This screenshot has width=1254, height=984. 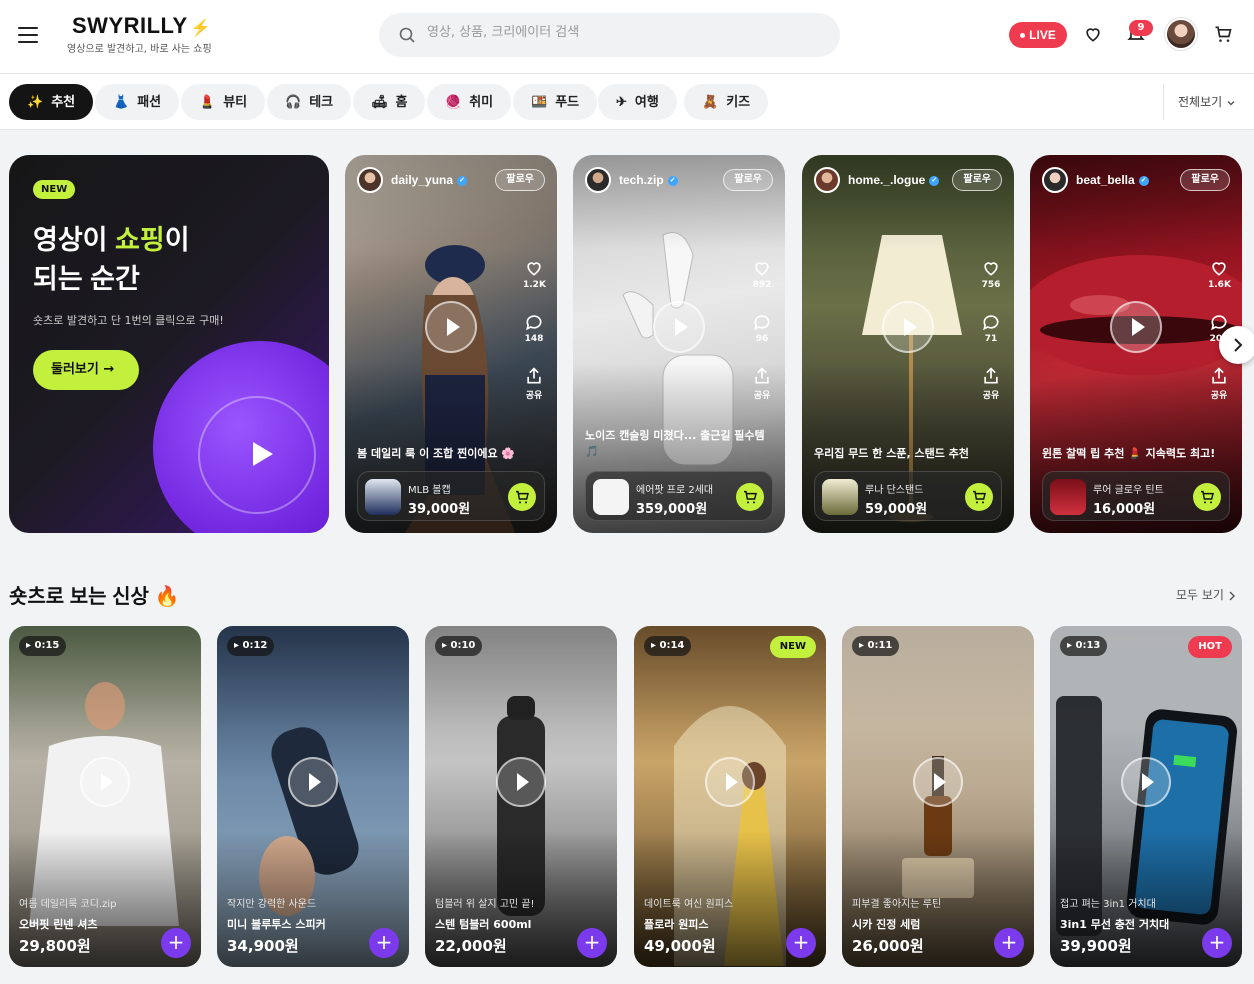 I want to click on search-input, so click(x=617, y=32).